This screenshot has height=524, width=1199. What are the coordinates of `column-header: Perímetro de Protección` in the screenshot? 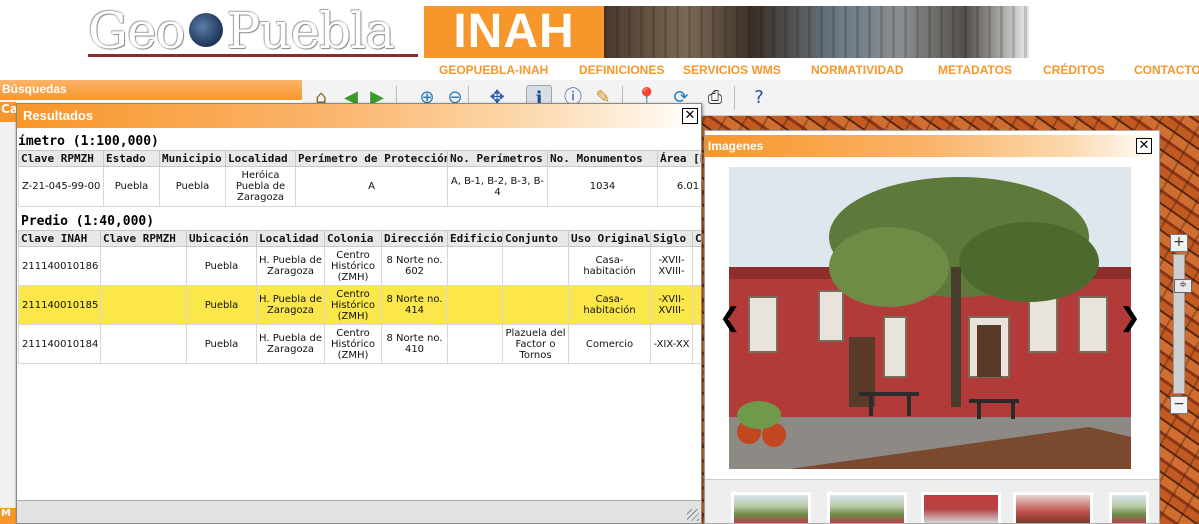 It's located at (371, 158).